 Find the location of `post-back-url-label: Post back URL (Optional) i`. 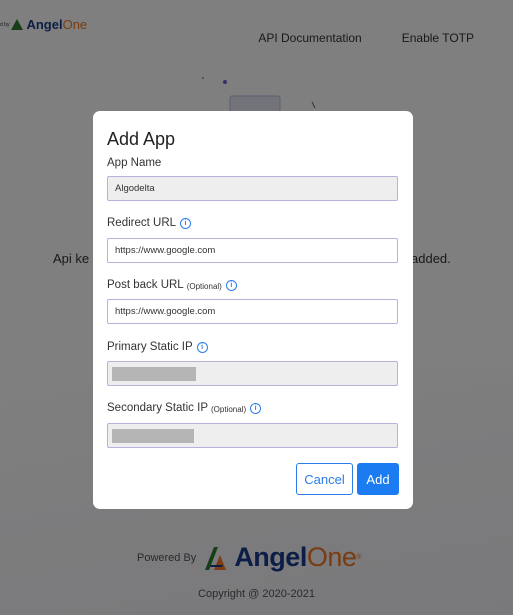

post-back-url-label: Post back URL (Optional) i is located at coordinates (172, 285).